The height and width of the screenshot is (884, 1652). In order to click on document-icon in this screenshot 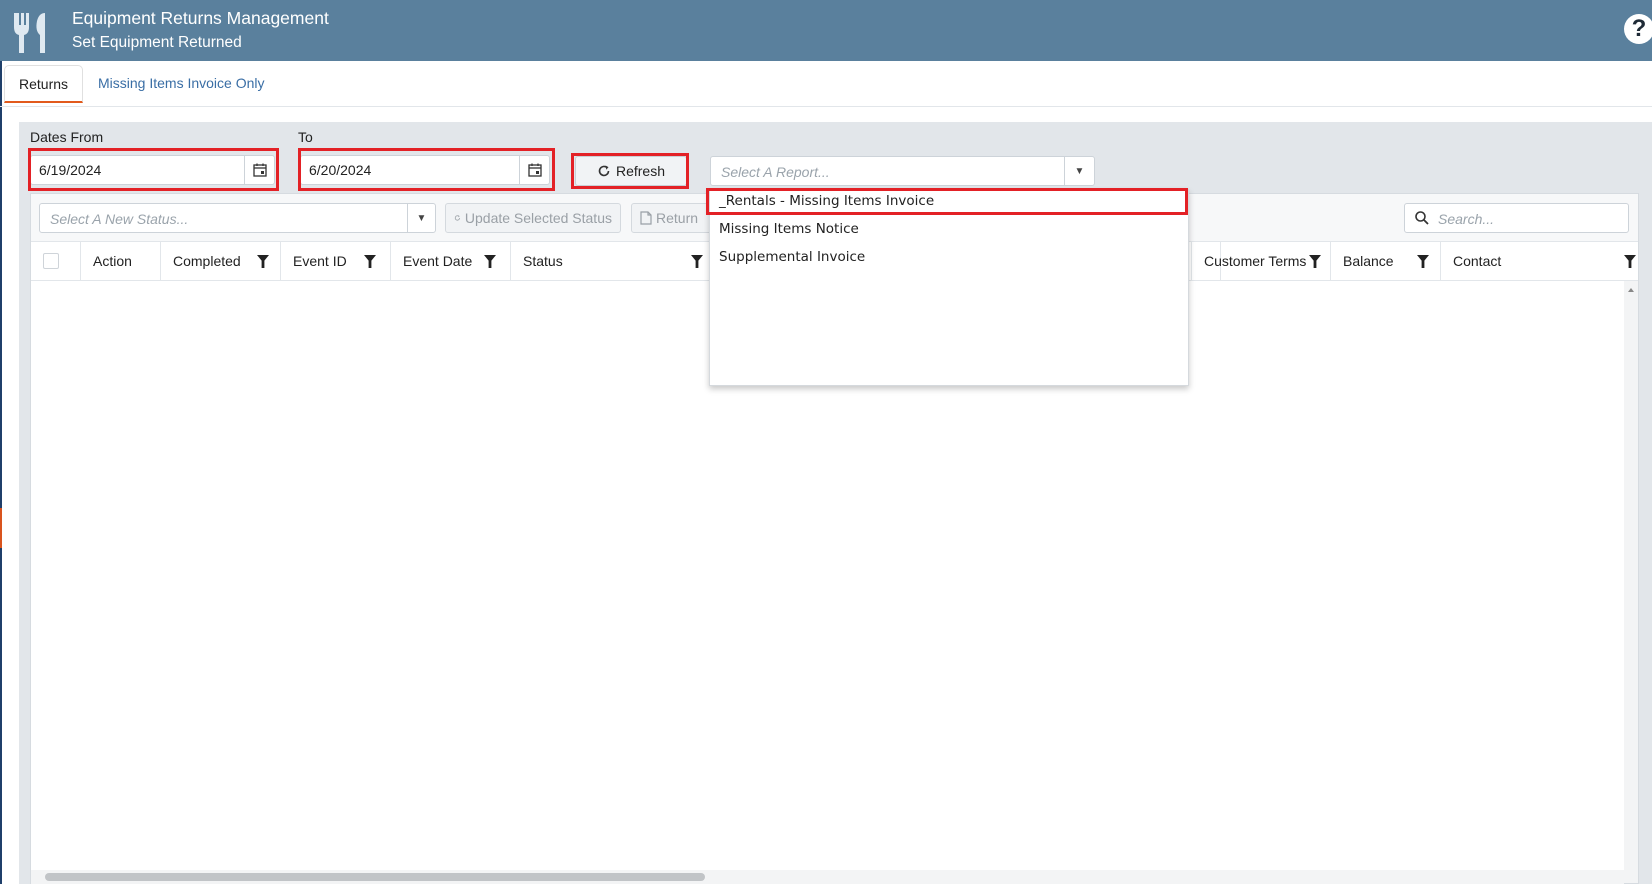, I will do `click(646, 218)`.